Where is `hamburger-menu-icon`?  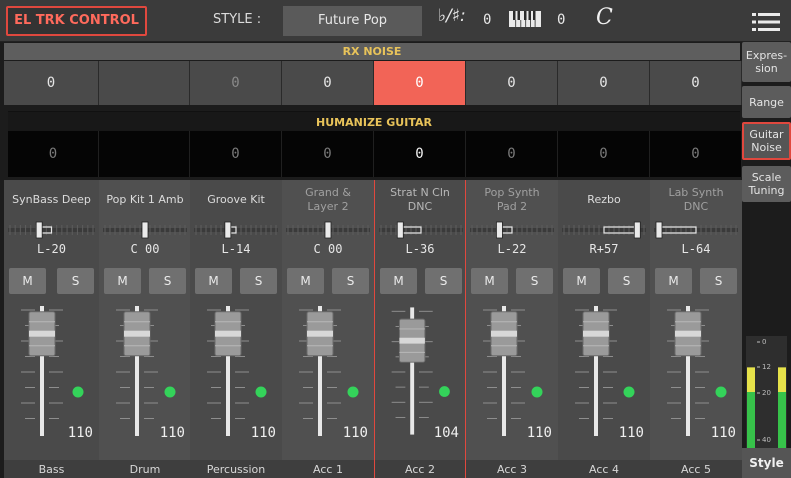
hamburger-menu-icon is located at coordinates (766, 22).